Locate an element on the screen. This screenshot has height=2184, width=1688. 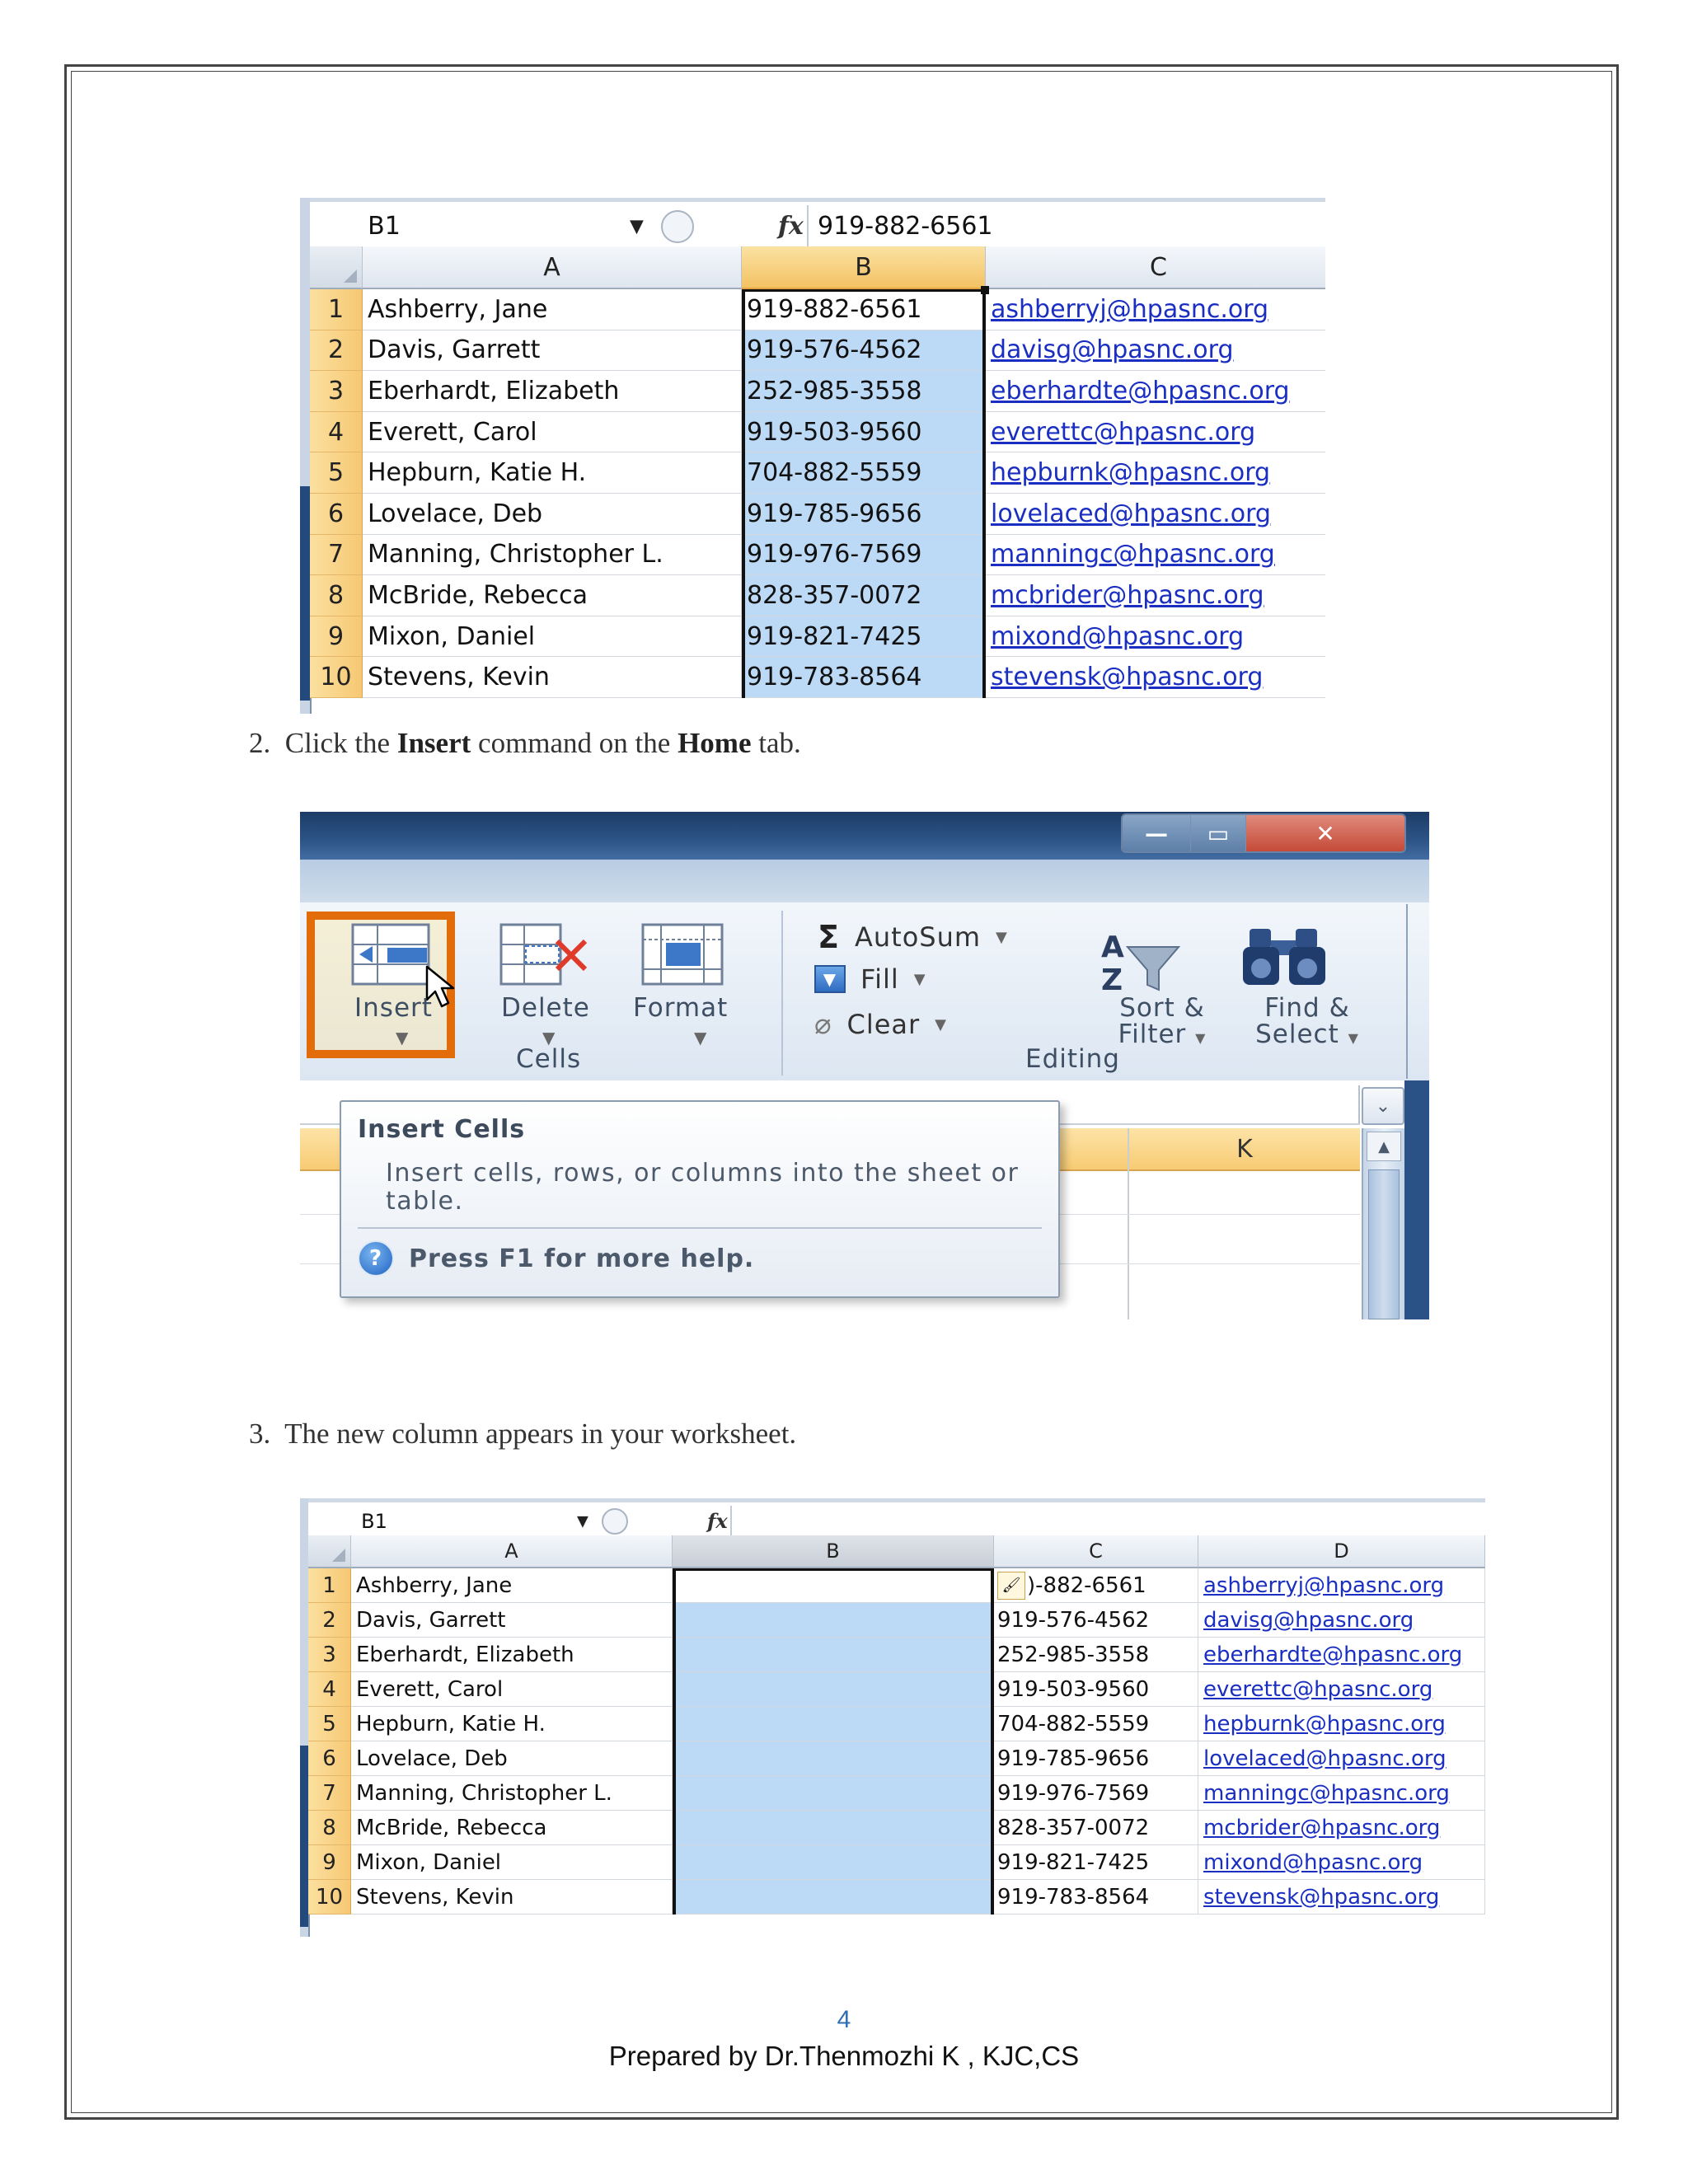
row-header: 7 is located at coordinates (336, 555).